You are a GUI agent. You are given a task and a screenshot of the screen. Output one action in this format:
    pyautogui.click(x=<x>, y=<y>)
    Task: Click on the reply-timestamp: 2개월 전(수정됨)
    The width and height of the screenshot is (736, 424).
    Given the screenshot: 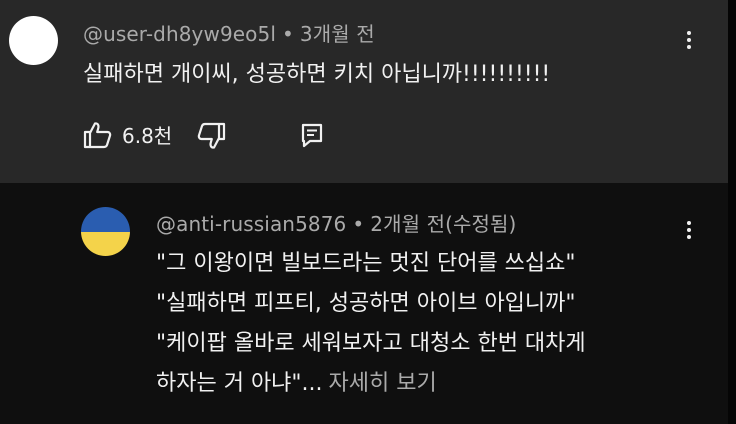 What is the action you would take?
    pyautogui.click(x=443, y=224)
    